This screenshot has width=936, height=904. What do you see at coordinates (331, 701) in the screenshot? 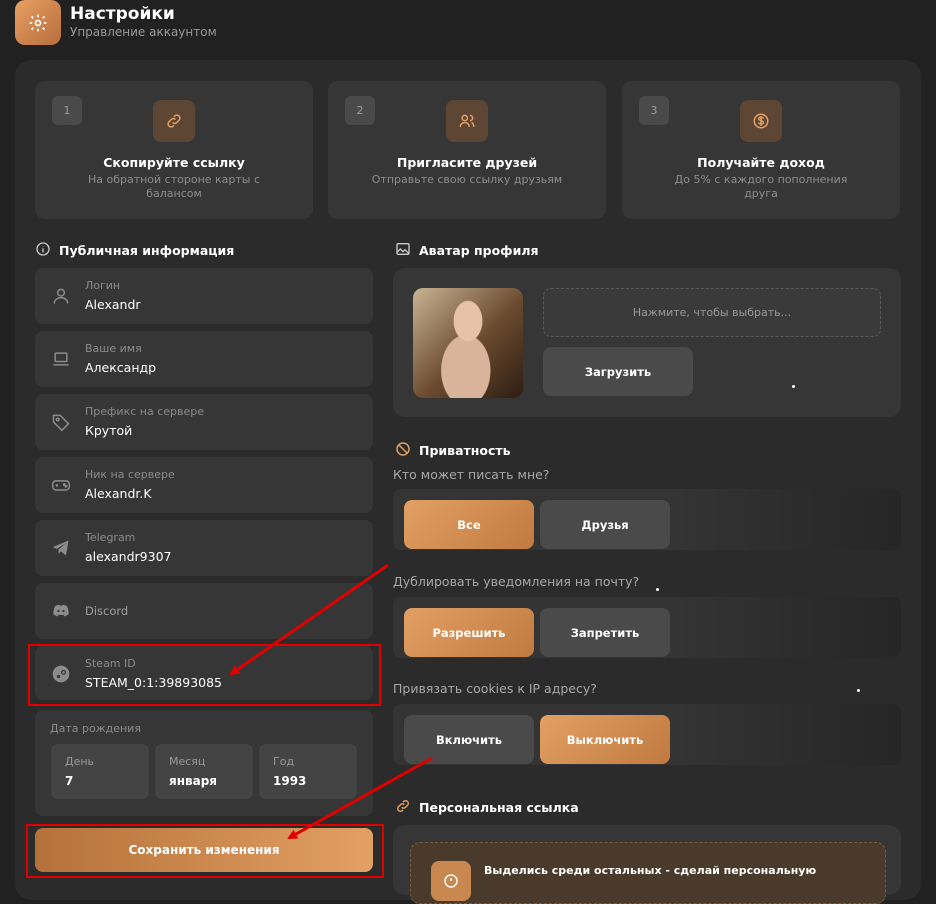
I see `annotation-arrows` at bounding box center [331, 701].